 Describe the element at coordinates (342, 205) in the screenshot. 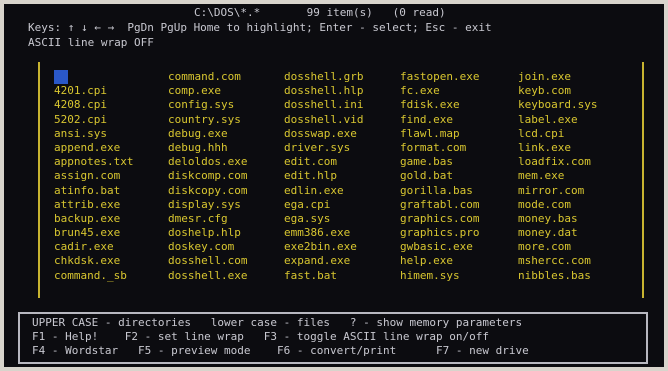

I see `file-item: ega.cpi` at that location.